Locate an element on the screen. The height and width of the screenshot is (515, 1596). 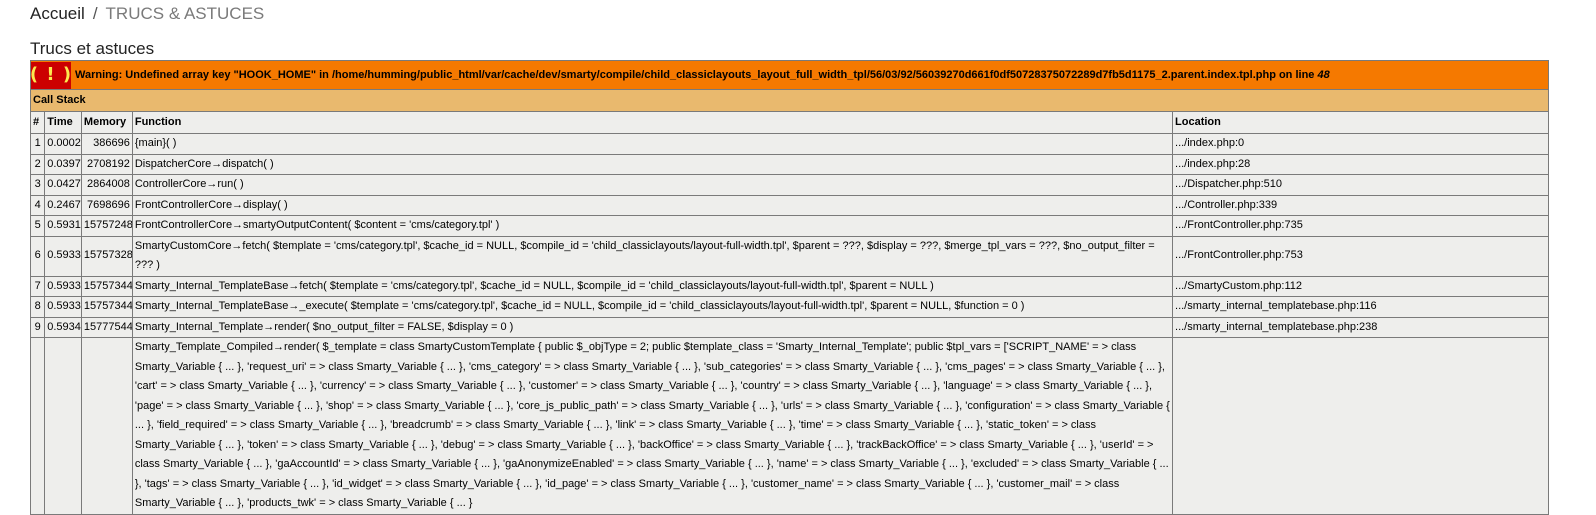
stack-frame-number: 8 is located at coordinates (37, 307).